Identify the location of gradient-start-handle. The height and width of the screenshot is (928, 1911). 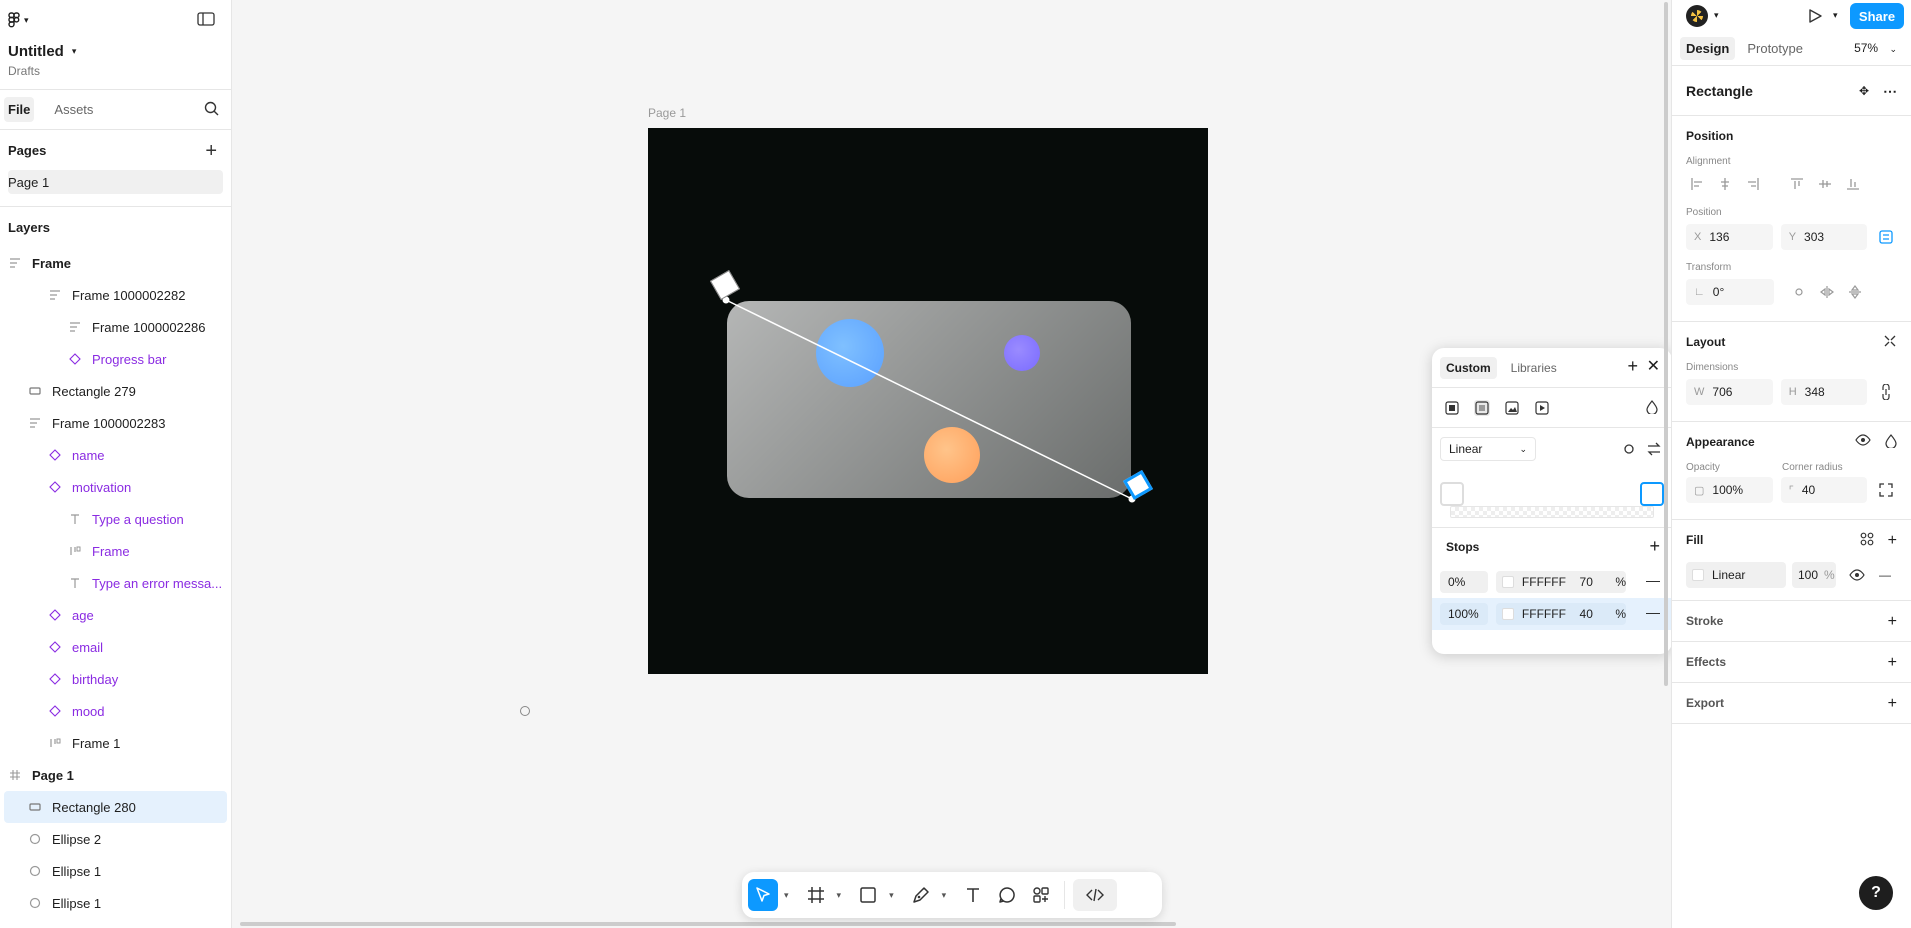
(725, 285).